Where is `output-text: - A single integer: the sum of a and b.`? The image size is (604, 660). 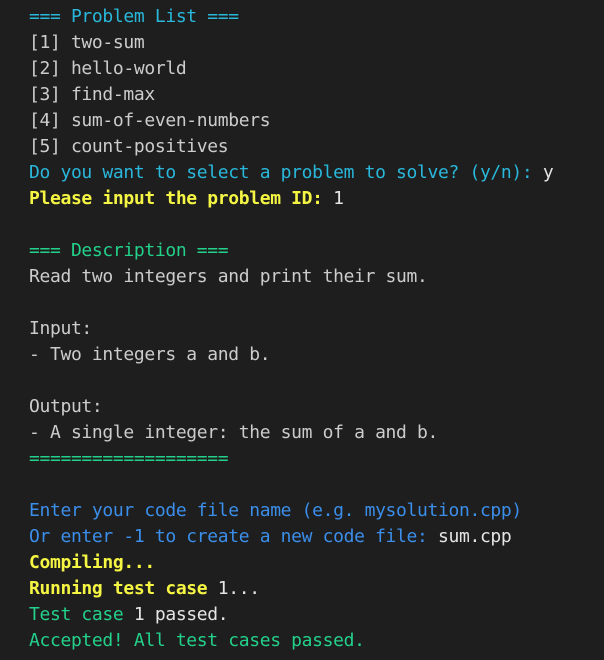 output-text: - A single integer: the sum of a and b. is located at coordinates (233, 432).